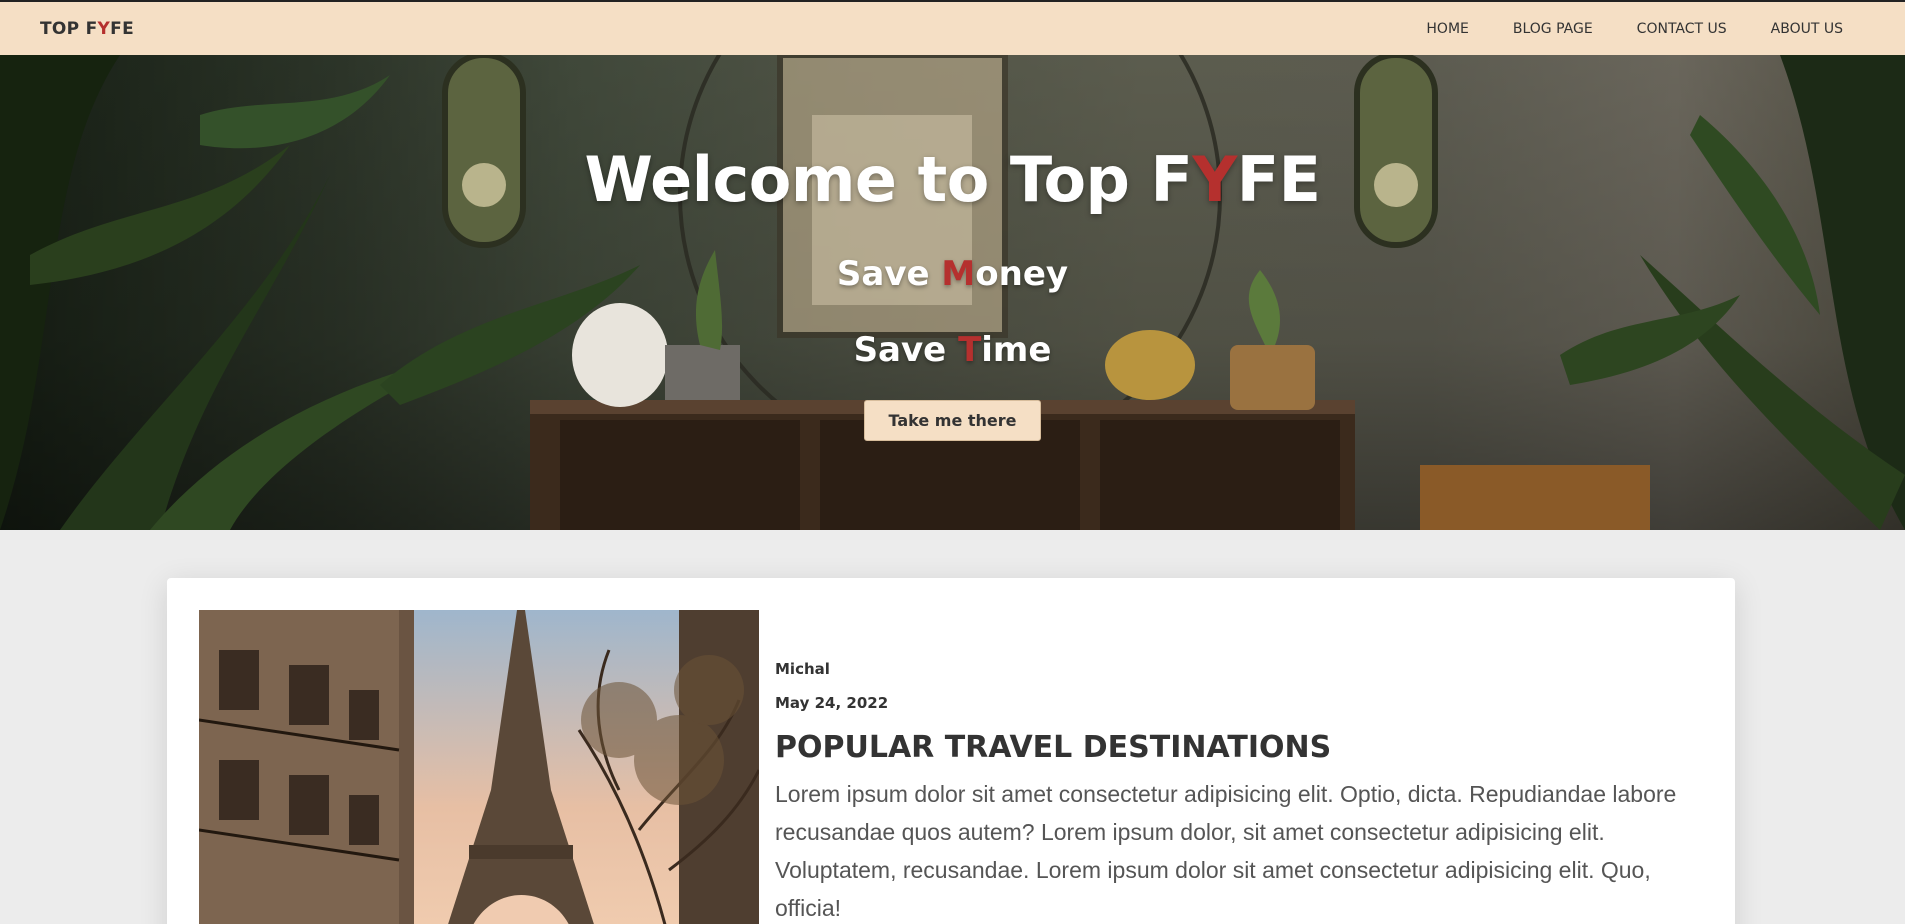 The width and height of the screenshot is (1905, 924). Describe the element at coordinates (1807, 29) in the screenshot. I see `nav-link-about-us: ABOUT US` at that location.